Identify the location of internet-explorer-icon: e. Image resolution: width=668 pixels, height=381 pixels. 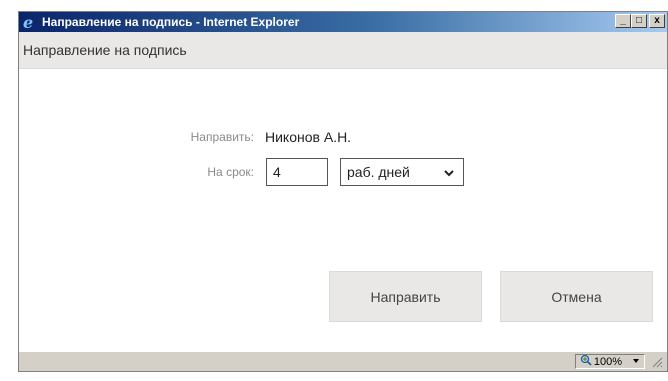
(30, 22).